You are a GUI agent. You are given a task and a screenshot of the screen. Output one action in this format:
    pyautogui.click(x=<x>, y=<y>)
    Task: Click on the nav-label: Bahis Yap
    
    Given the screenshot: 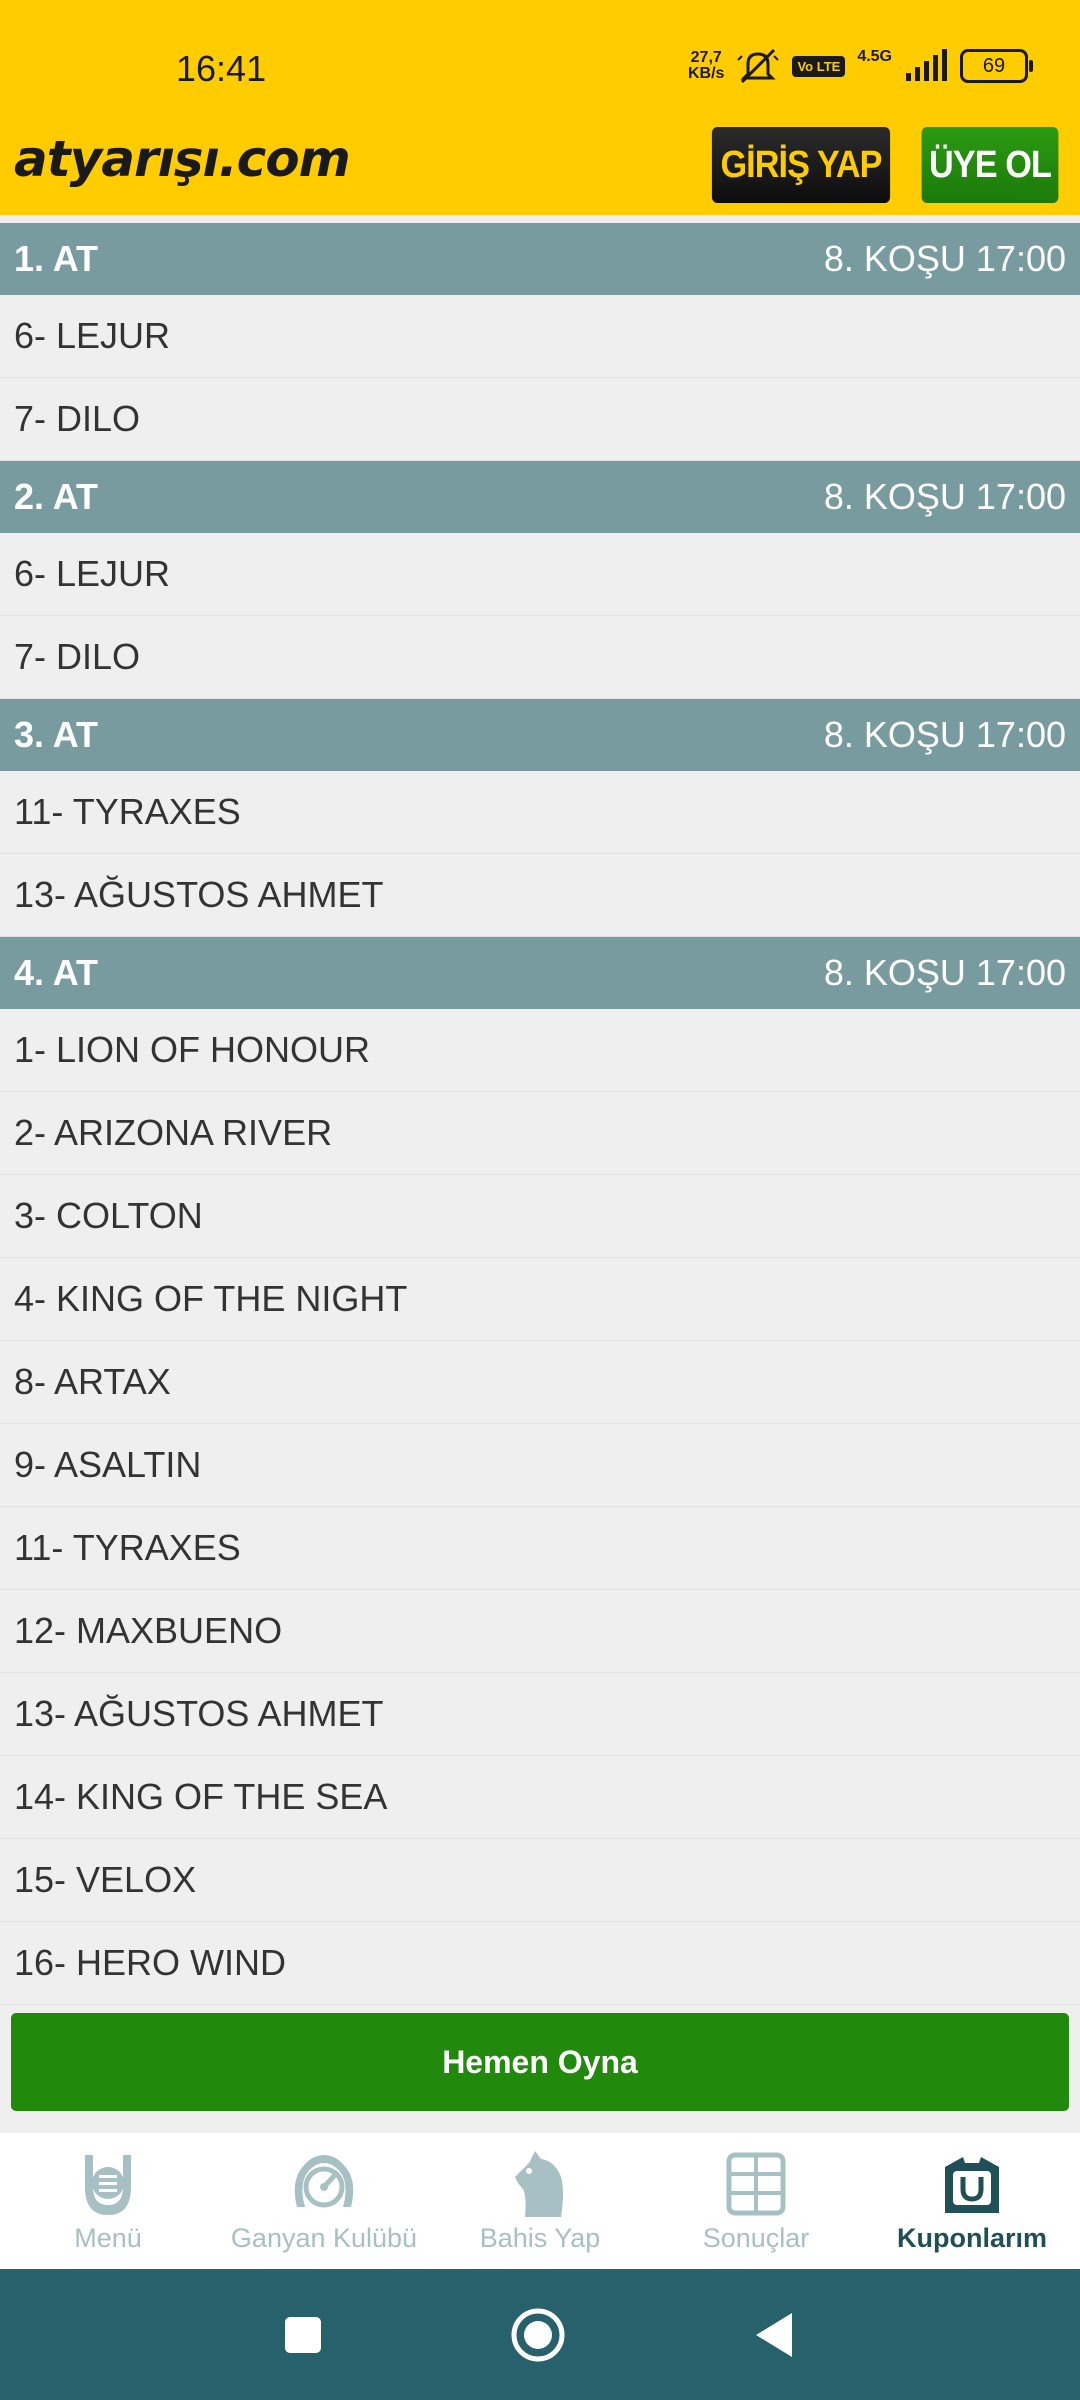 What is the action you would take?
    pyautogui.click(x=540, y=2238)
    